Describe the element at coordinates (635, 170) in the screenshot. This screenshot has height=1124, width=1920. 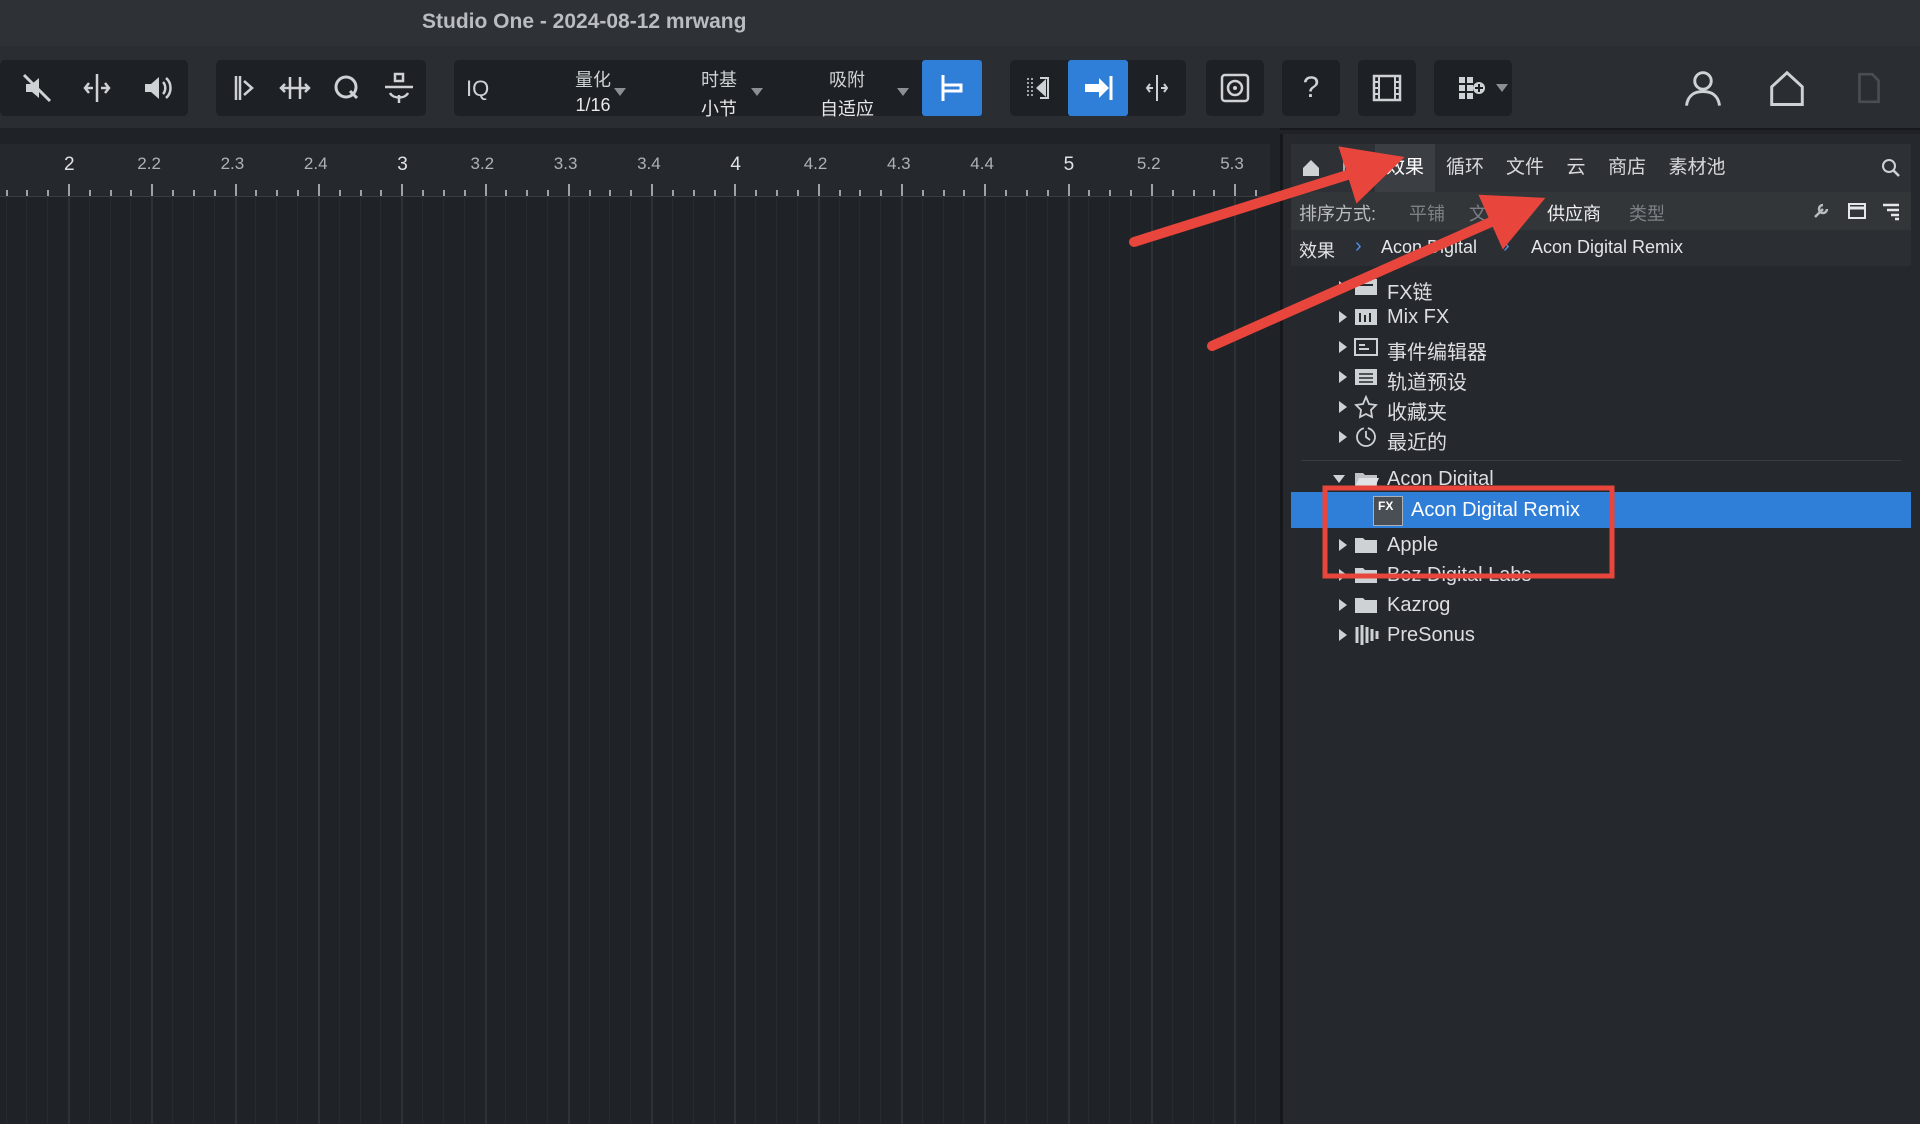
I see `timeline-ruler: 2 2.2 2.3 2.4 3 3.2 3.3 3.4 4 4.2 4.3 4.4 5 5.2 5.3` at that location.